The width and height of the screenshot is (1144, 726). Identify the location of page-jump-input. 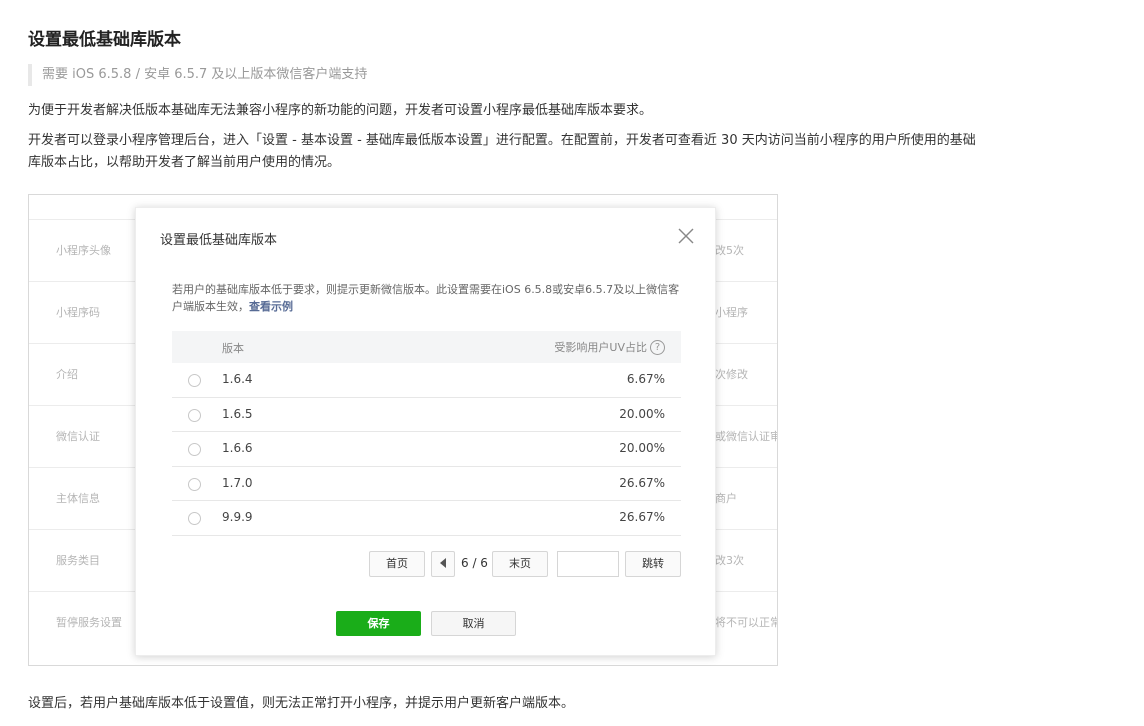
(588, 564).